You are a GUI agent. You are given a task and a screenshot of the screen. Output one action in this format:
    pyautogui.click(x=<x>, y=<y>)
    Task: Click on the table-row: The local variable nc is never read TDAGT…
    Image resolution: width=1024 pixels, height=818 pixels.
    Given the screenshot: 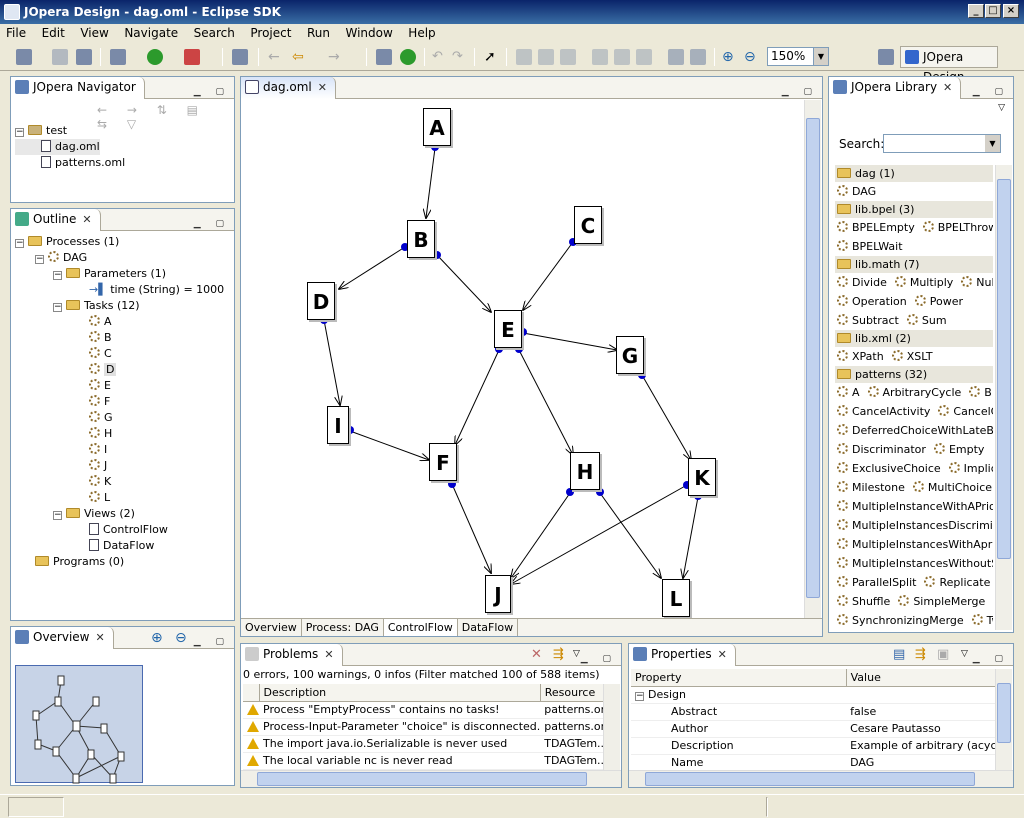 What is the action you would take?
    pyautogui.click(x=429, y=761)
    